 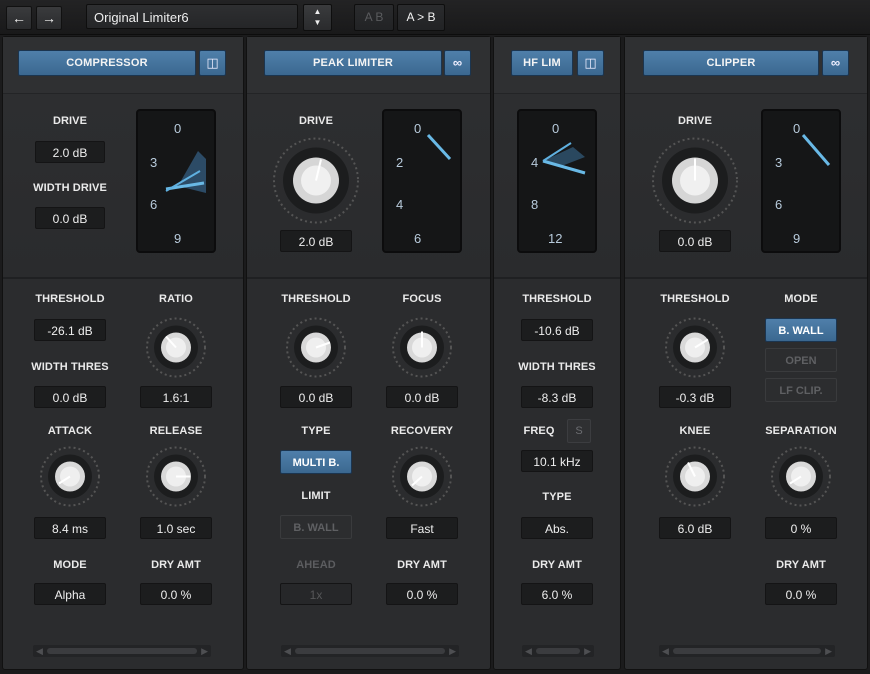 What do you see at coordinates (557, 278) in the screenshot?
I see `section-divider` at bounding box center [557, 278].